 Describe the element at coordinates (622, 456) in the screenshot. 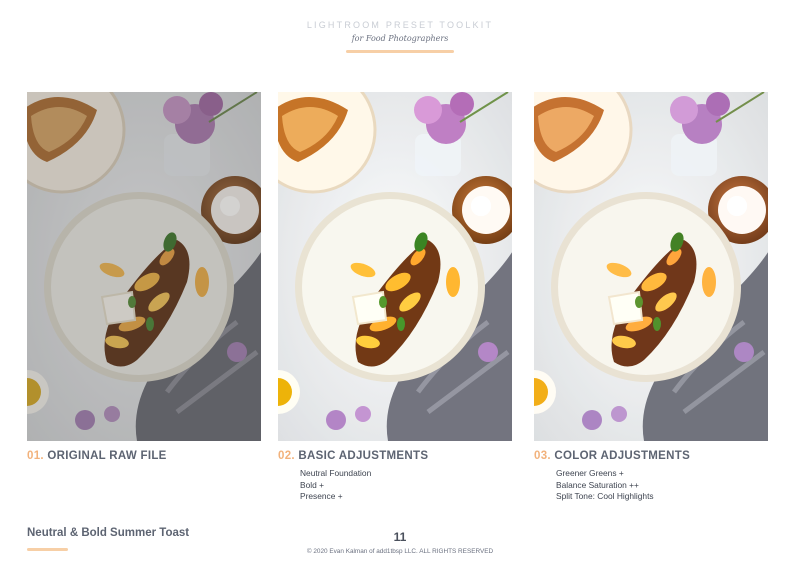

I see `step-heading: COLOR ADJUSTMENTS` at that location.